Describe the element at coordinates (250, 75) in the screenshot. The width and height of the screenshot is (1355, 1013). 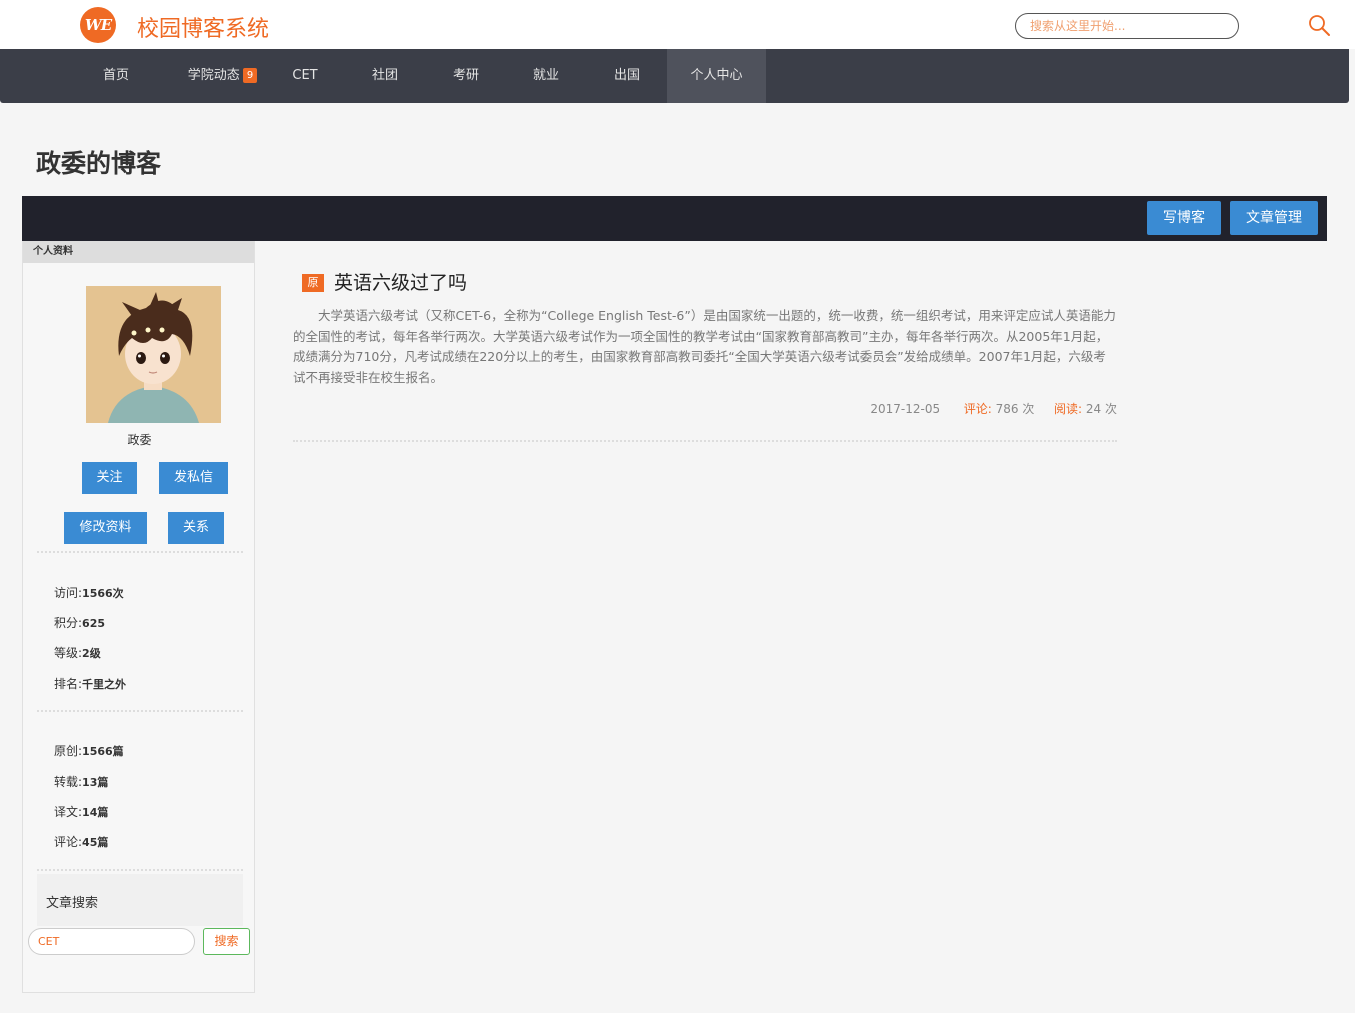
I see `news-count-badge: 9` at that location.